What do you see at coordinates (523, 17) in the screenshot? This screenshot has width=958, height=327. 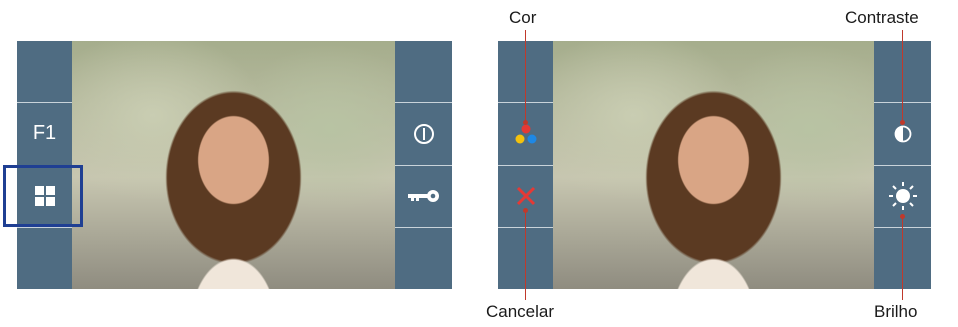 I see `callout-cor: Cor` at bounding box center [523, 17].